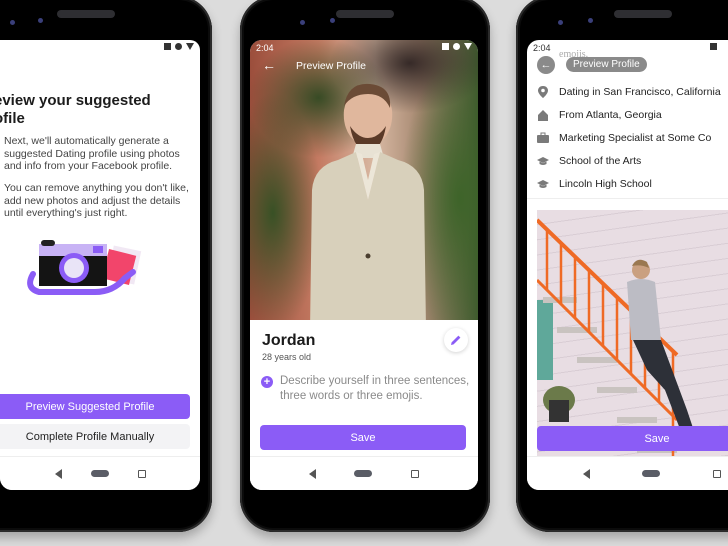  Describe the element at coordinates (627, 198) in the screenshot. I see `divider` at that location.